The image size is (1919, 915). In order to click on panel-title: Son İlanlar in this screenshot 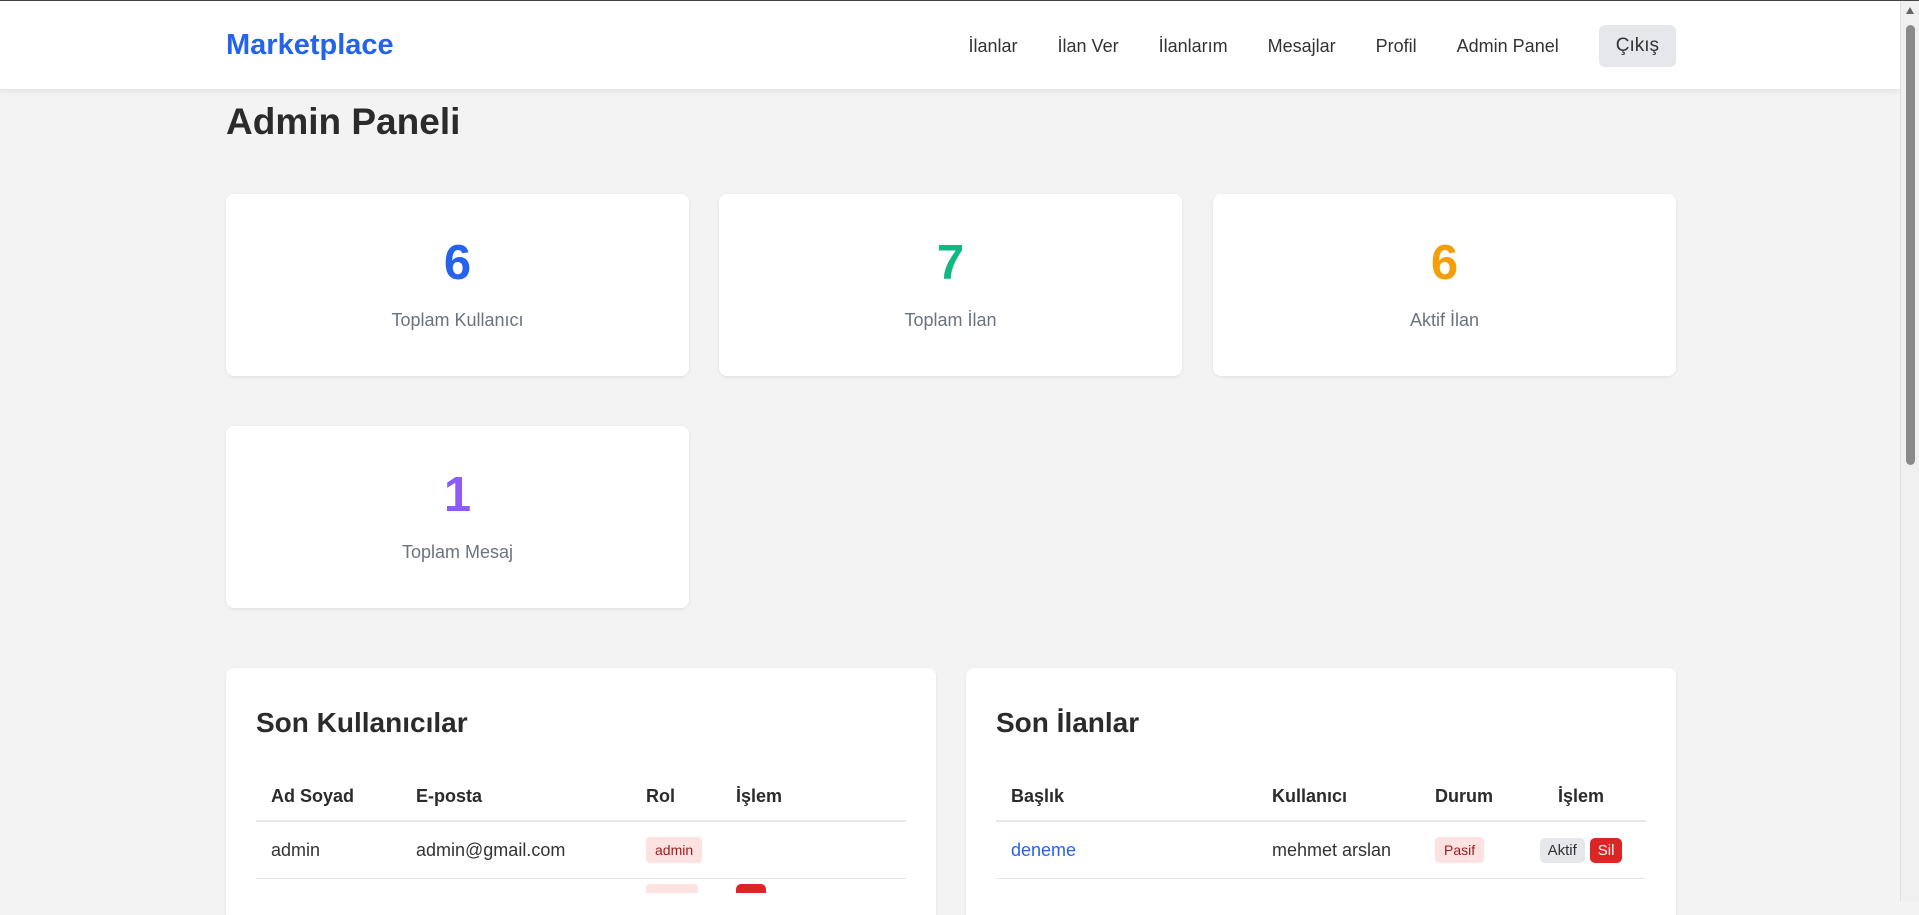, I will do `click(1068, 722)`.